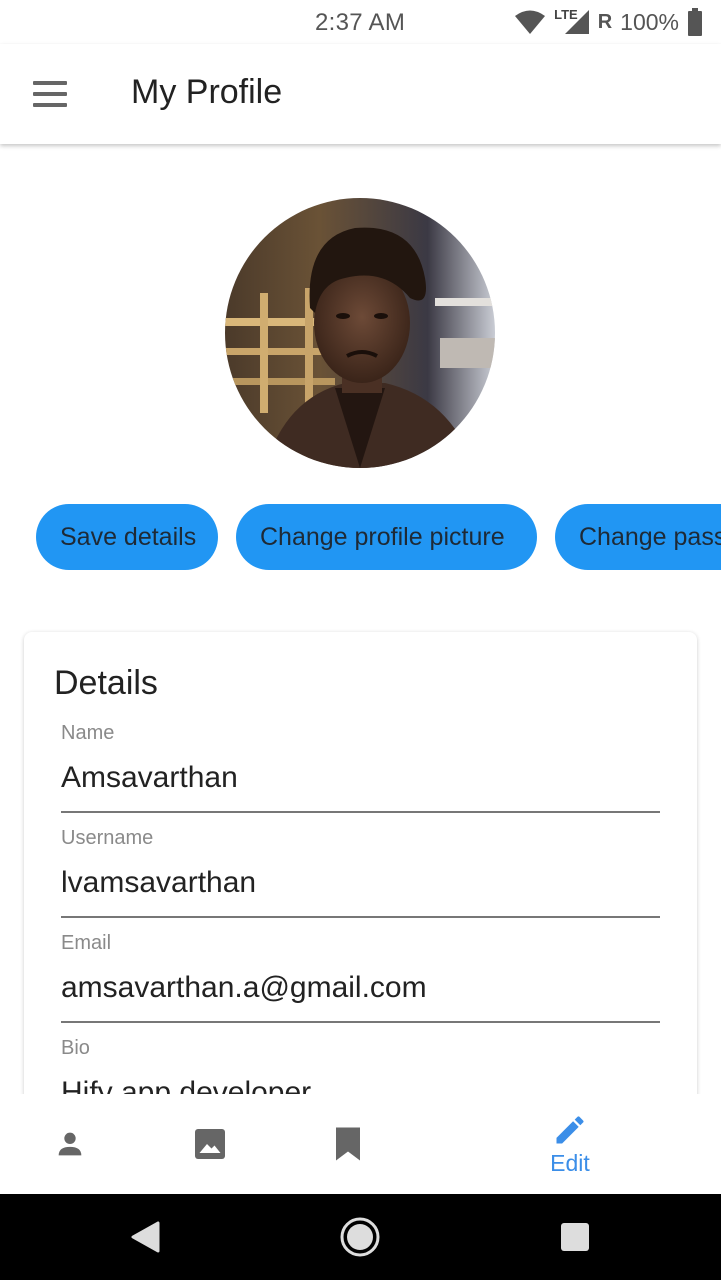 The image size is (721, 1280). I want to click on name-field: Name Amsavarthan, so click(360, 767).